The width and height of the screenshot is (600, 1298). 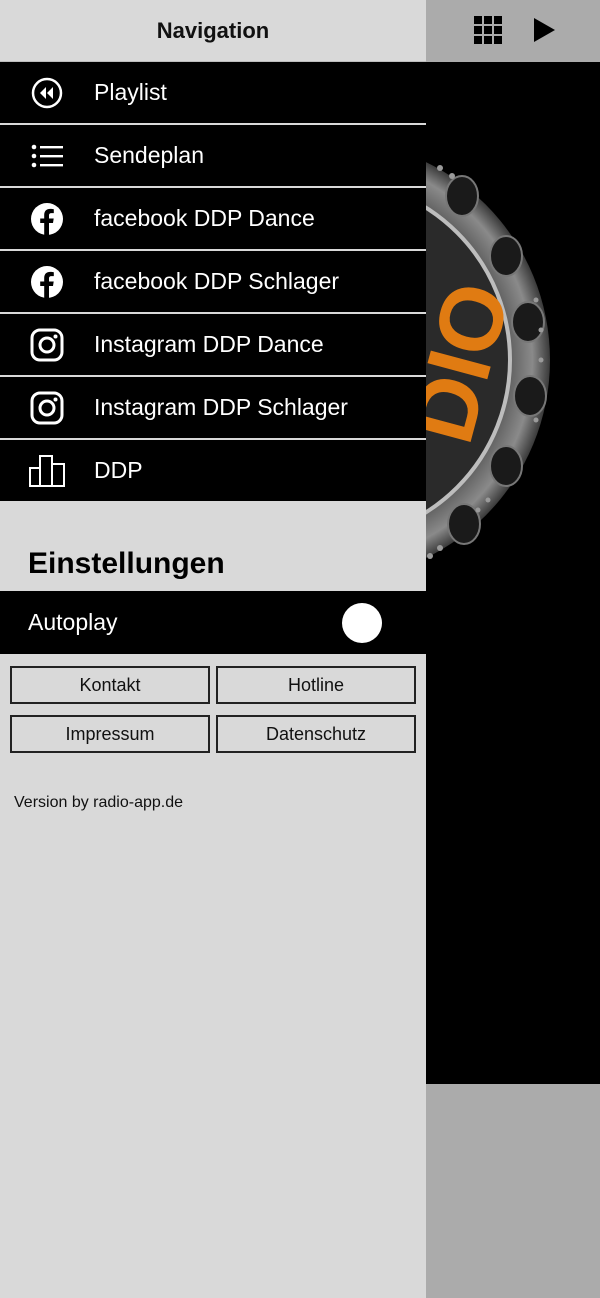 I want to click on nav-item-facebook-schlager: facebook DDP Schlager, so click(x=213, y=282).